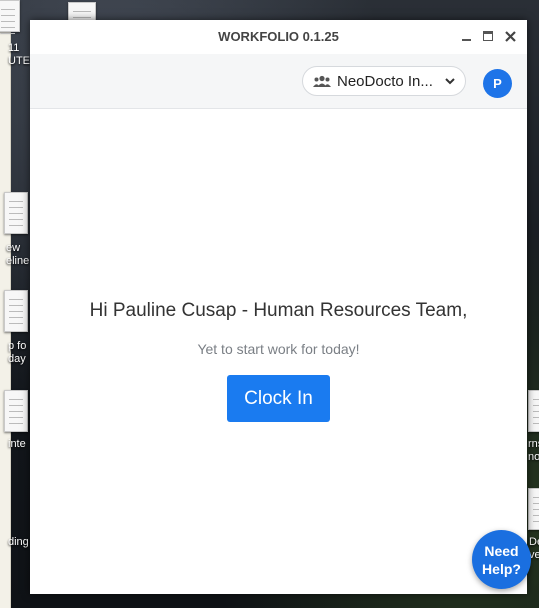  I want to click on window-controls, so click(488, 36).